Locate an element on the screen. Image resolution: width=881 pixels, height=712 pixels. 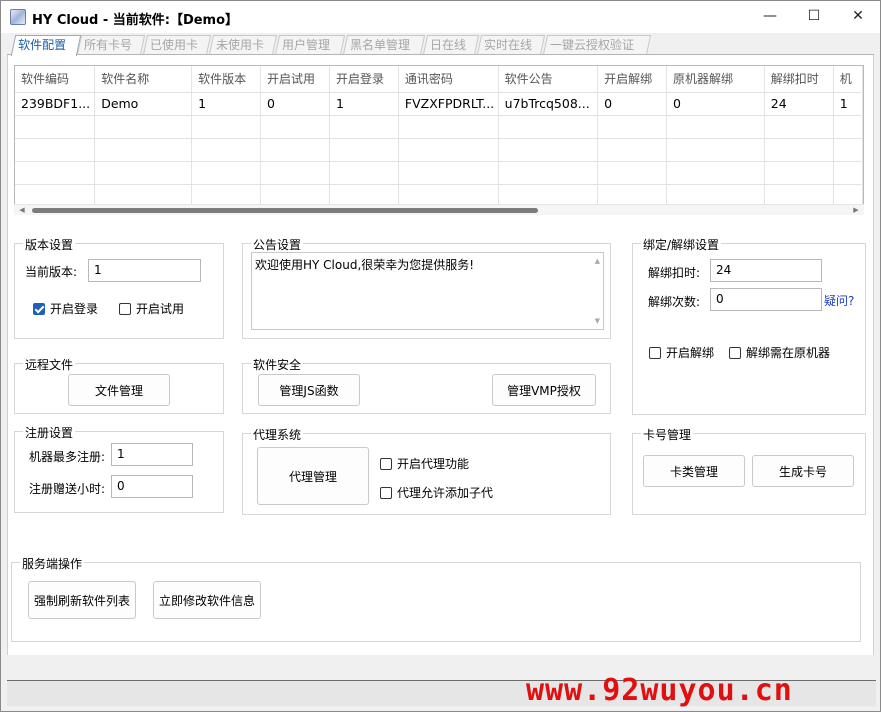
notice-textarea: 欢迎使用HY Cloud,很荣幸为您提供服务! ▲ ▼ is located at coordinates (427, 291).